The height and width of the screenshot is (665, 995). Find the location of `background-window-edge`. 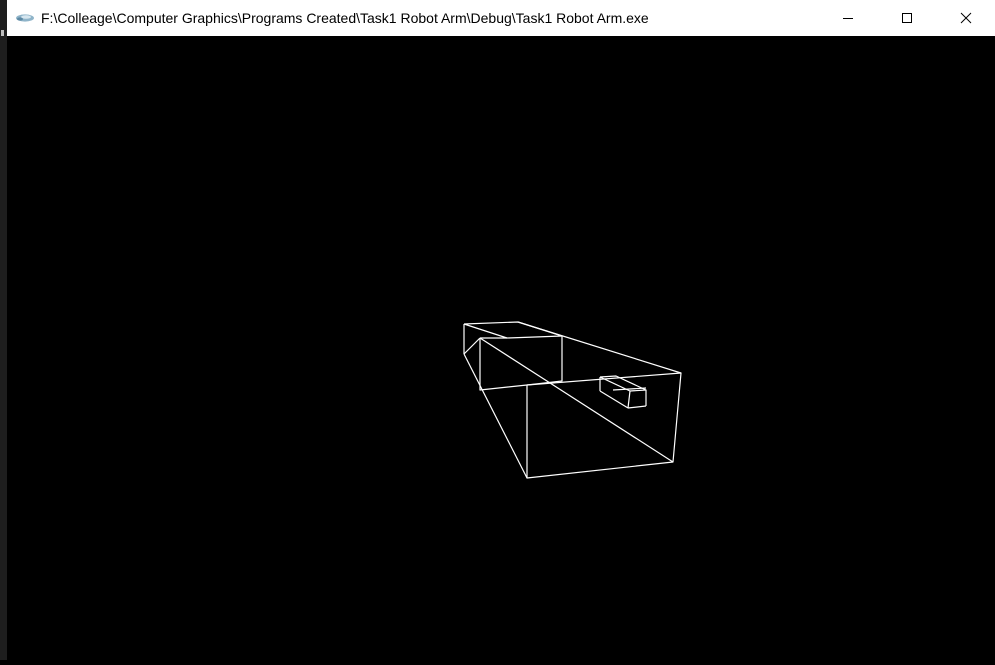

background-window-edge is located at coordinates (3, 330).